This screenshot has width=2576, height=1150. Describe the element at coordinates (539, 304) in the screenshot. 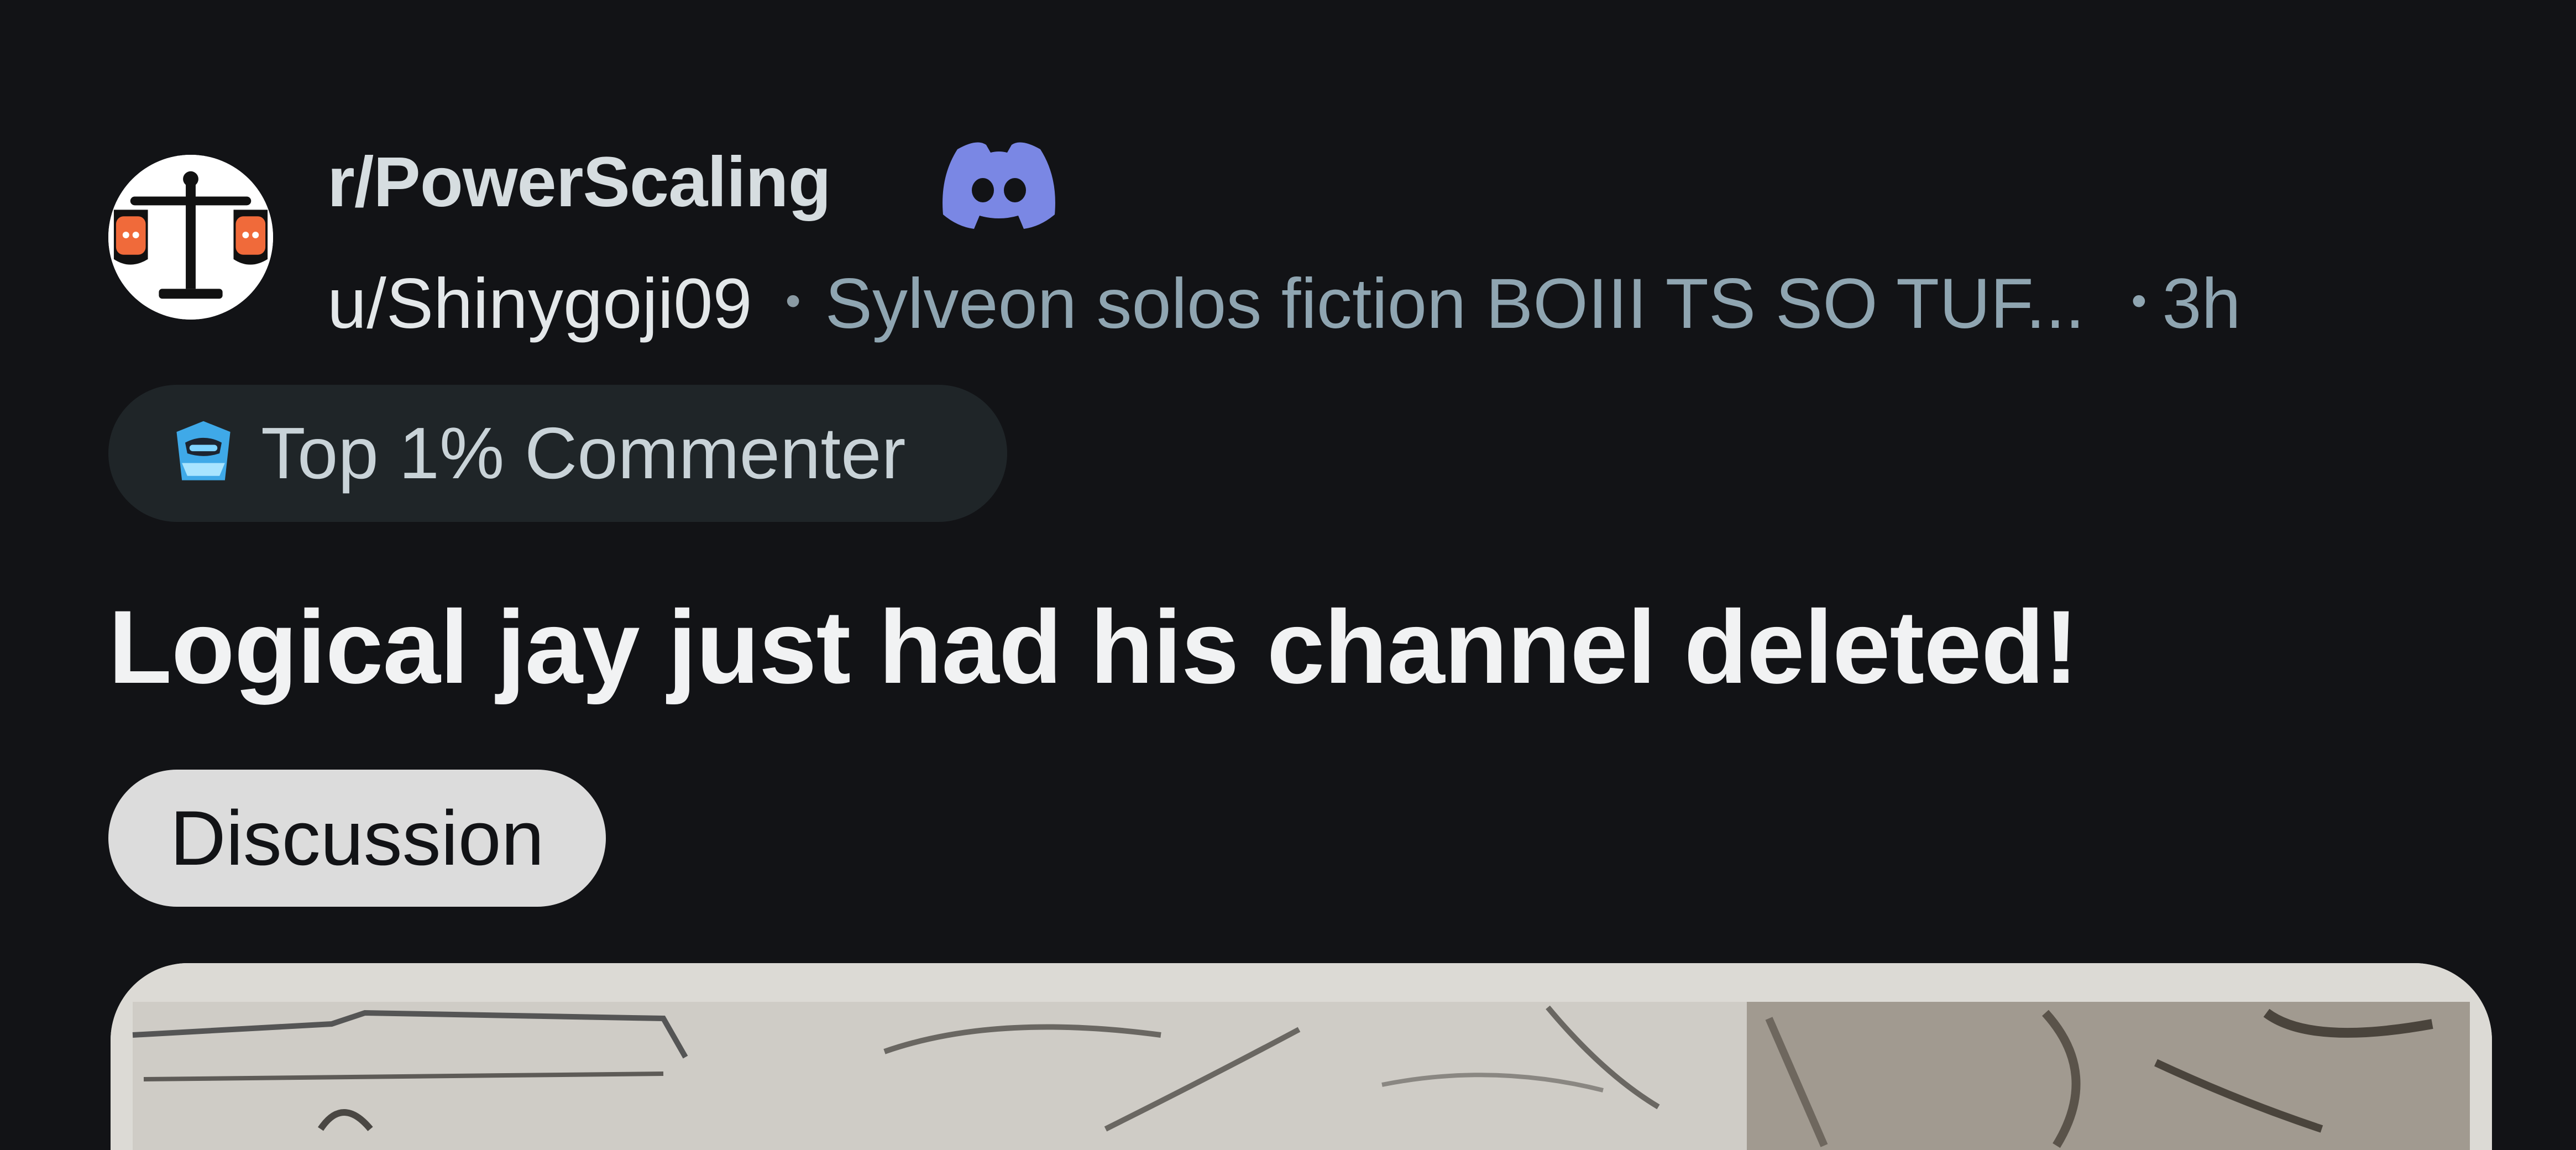

I see `author-username: u/Shinygoji09` at that location.